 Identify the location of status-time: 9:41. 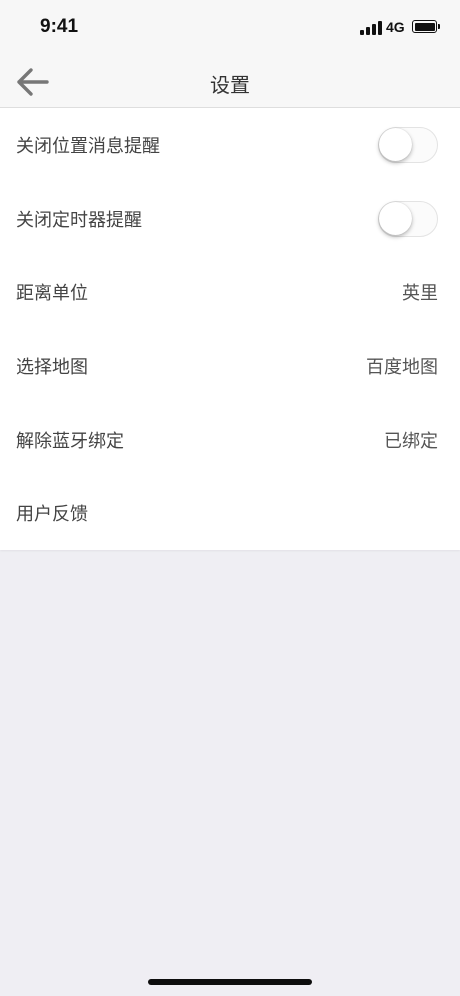
(59, 26).